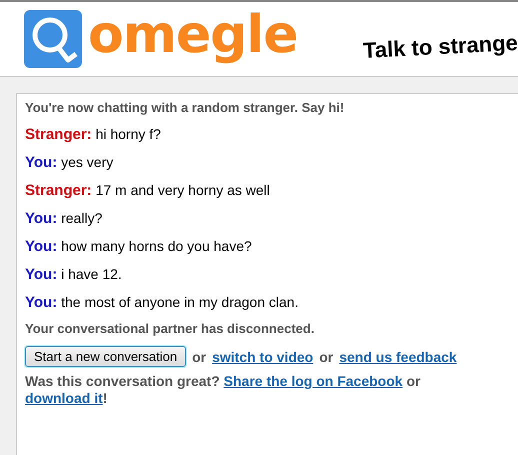 Image resolution: width=518 pixels, height=455 pixels. Describe the element at coordinates (93, 134) in the screenshot. I see `chat-message: Stranger: hi horny f?` at that location.